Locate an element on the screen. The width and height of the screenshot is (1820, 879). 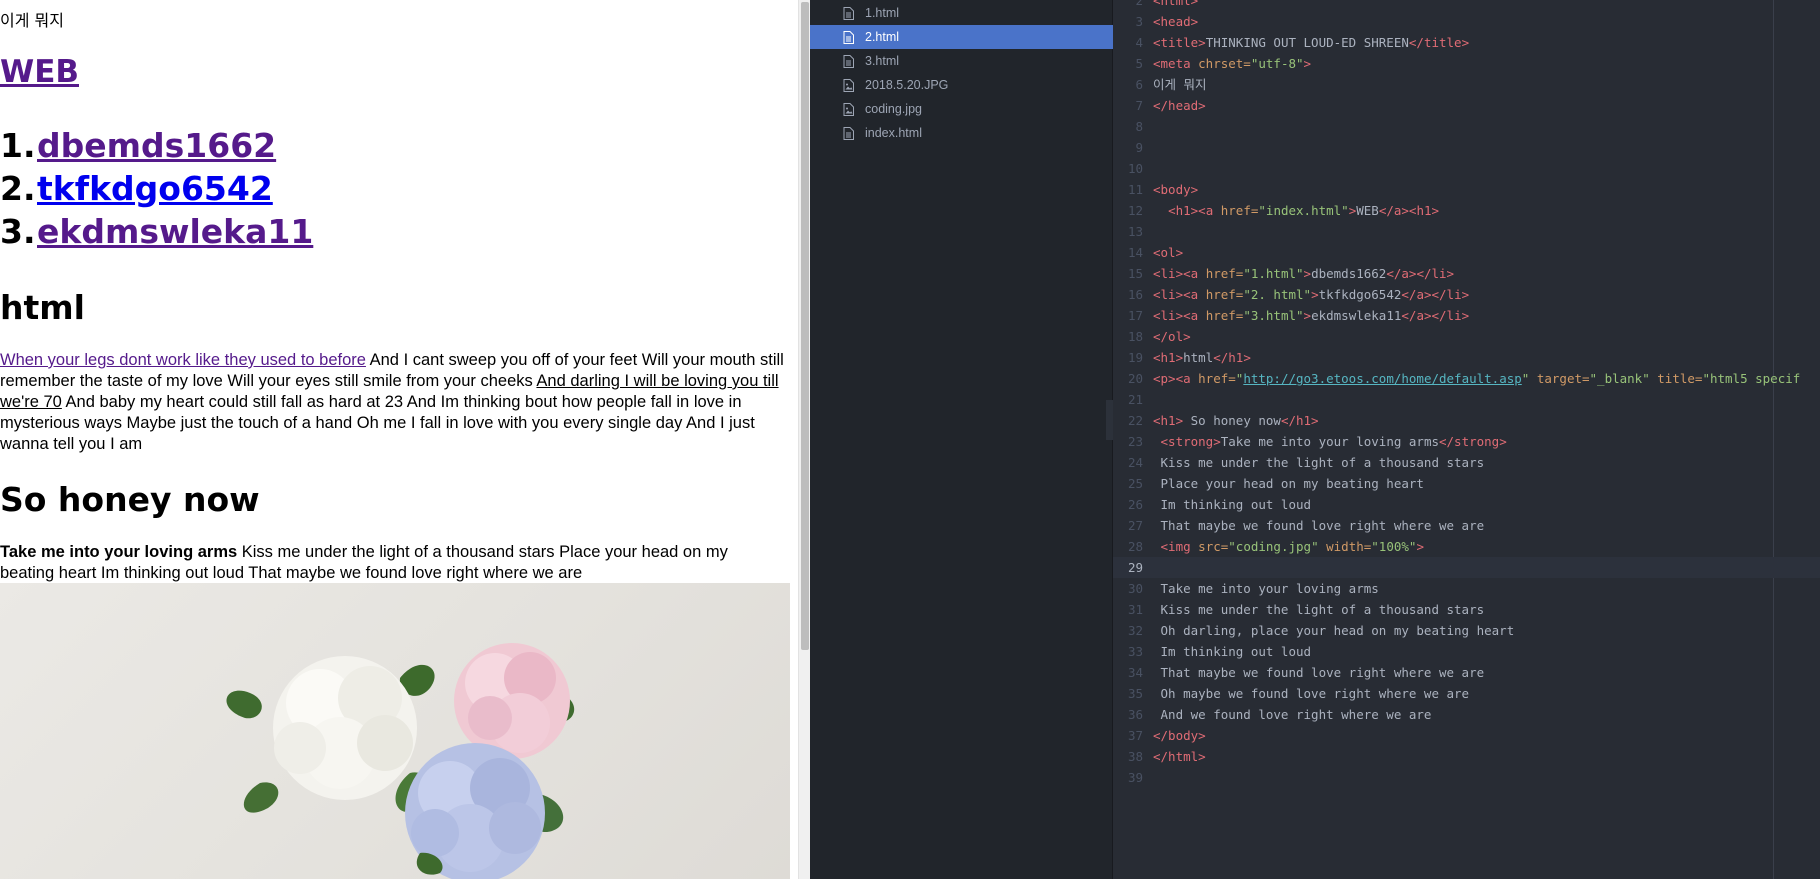
web-heading: WEB is located at coordinates (39, 72).